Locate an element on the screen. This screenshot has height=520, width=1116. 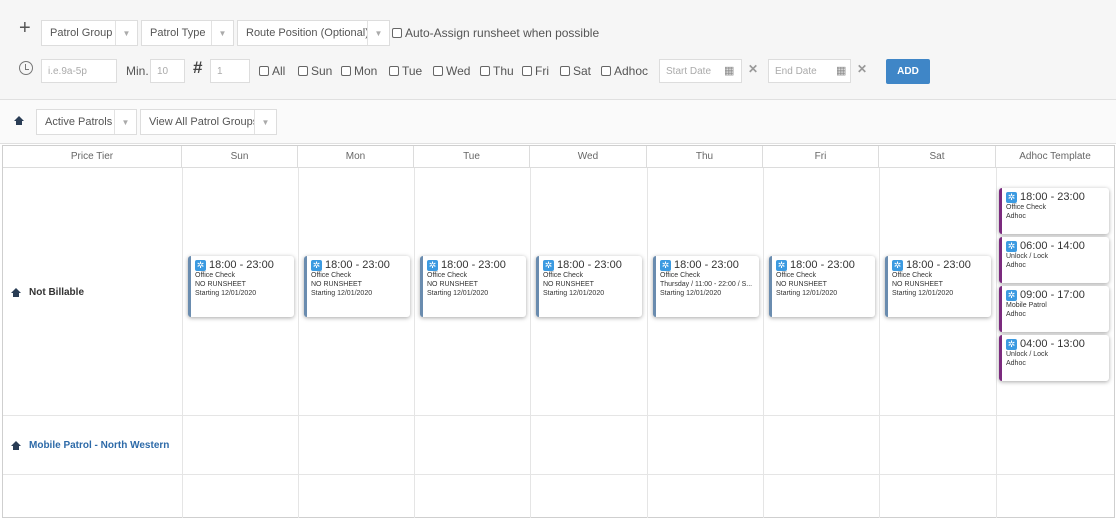
auto-assign-checkbox: Auto-Assign runsheet when possible is located at coordinates (495, 33).